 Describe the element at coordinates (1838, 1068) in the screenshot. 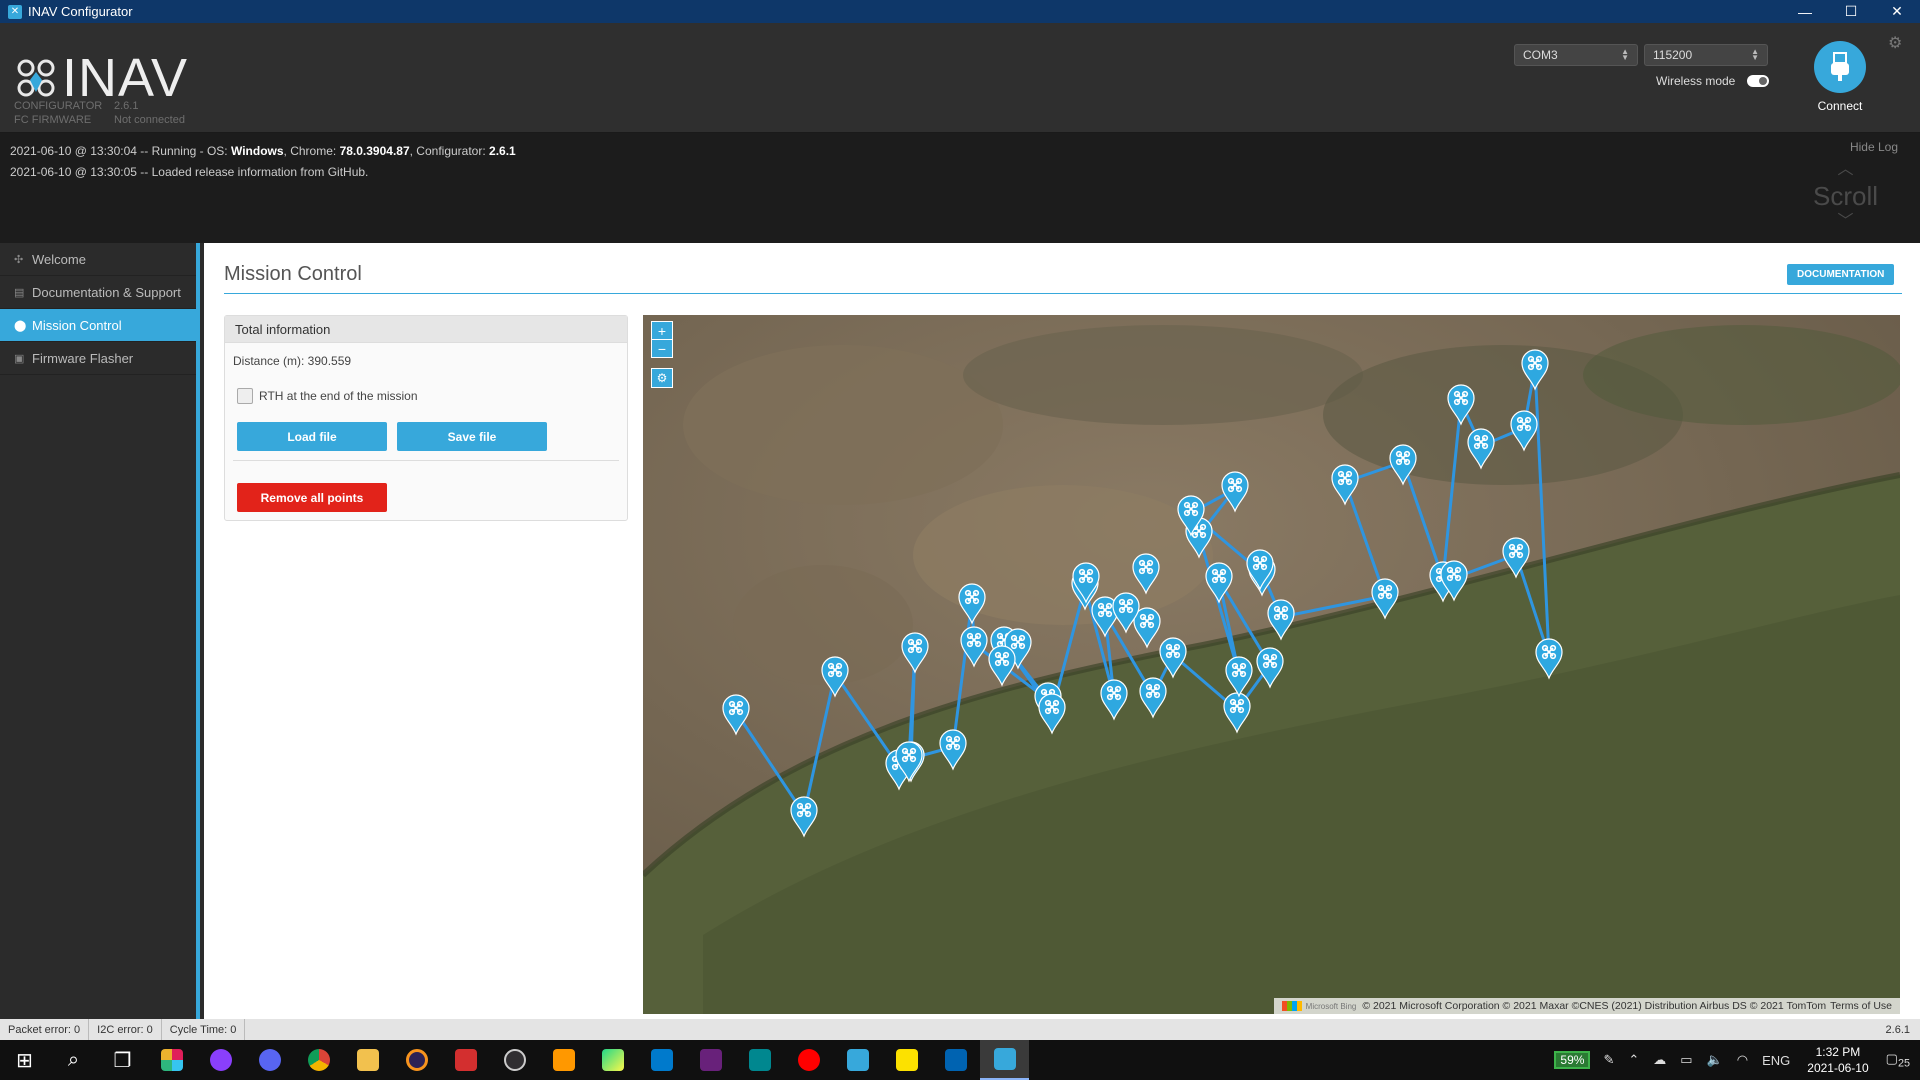

I see `clock-date: 2021-06-10` at that location.